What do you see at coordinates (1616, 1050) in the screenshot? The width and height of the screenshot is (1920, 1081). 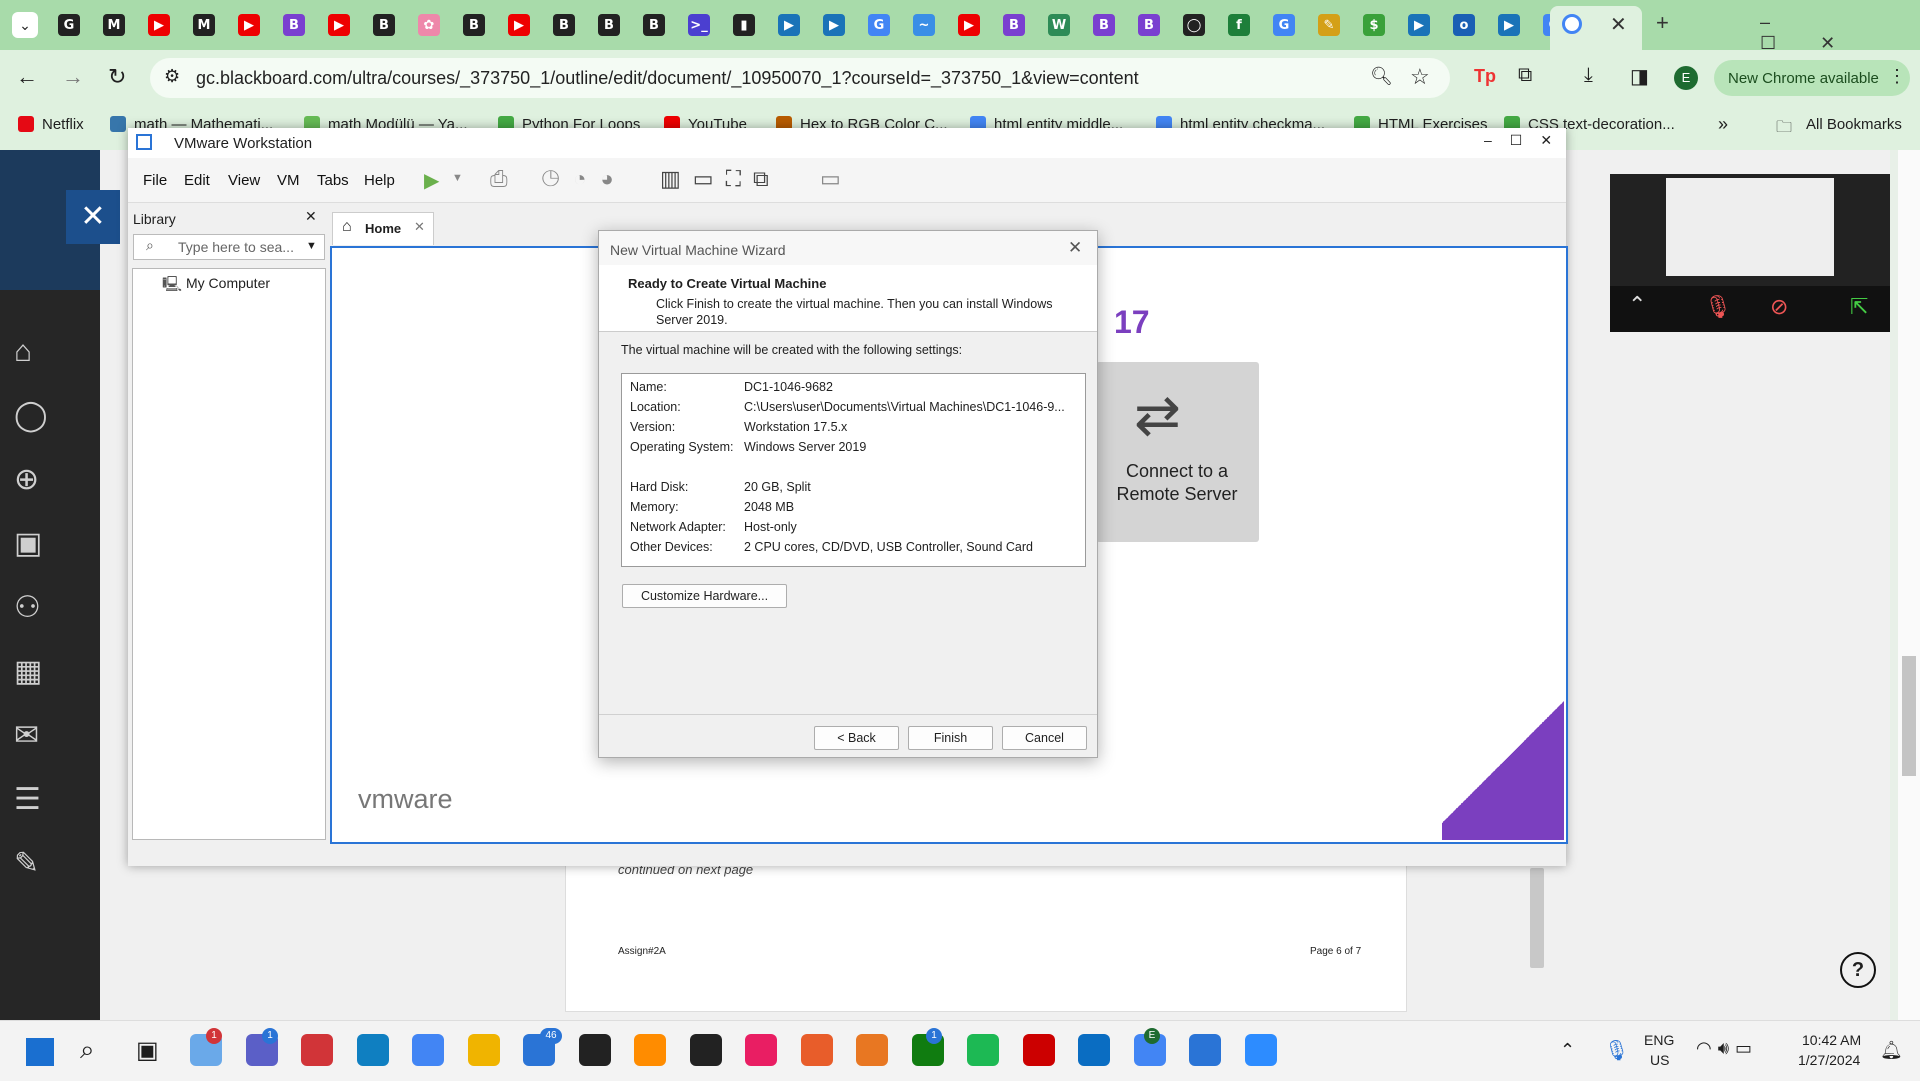 I see `mic-icon: 🎙︎` at bounding box center [1616, 1050].